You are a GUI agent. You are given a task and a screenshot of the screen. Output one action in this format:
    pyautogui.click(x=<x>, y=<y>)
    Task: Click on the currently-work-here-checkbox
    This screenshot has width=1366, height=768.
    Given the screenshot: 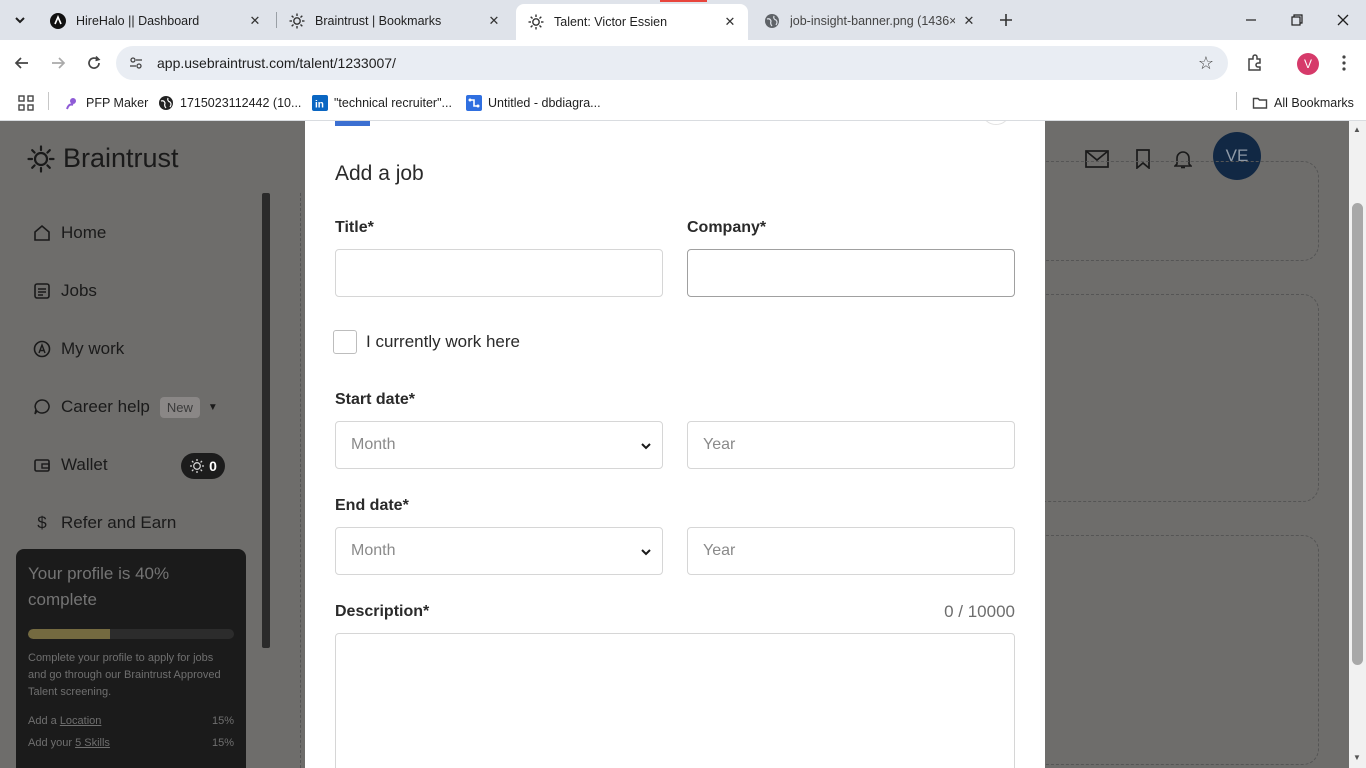 What is the action you would take?
    pyautogui.click(x=345, y=342)
    